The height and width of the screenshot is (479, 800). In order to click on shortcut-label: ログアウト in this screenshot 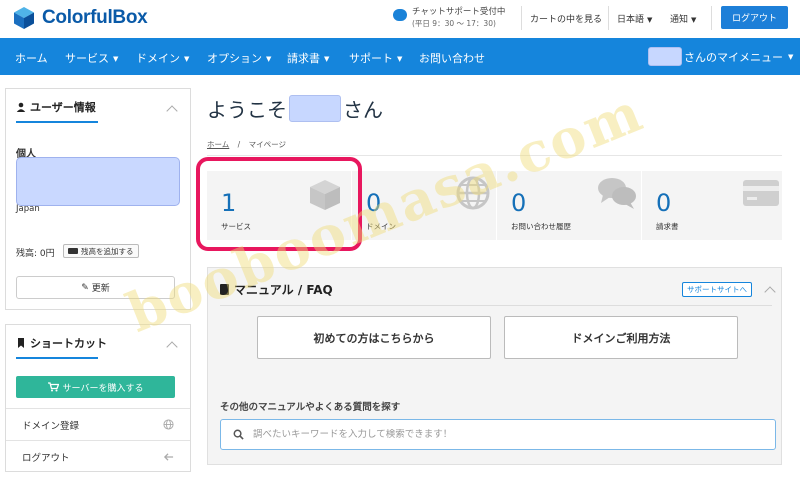, I will do `click(46, 458)`.